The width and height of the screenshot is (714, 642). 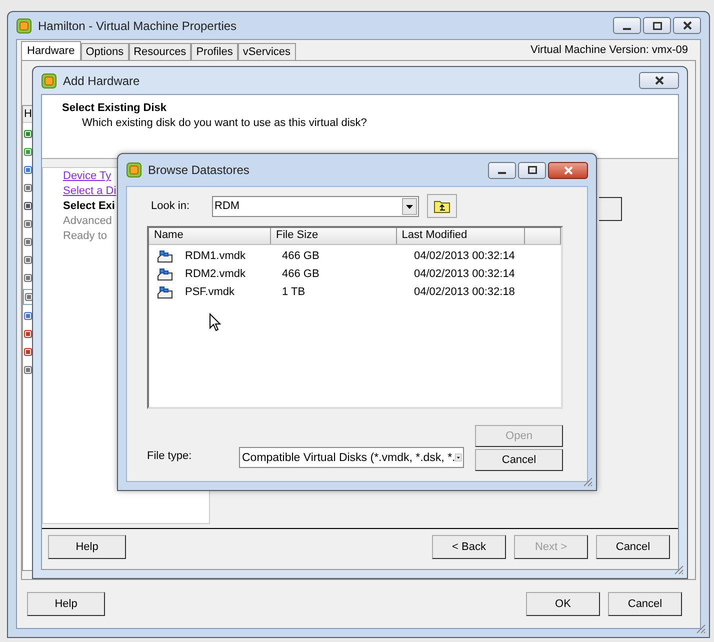 I want to click on button: OK, so click(x=563, y=604).